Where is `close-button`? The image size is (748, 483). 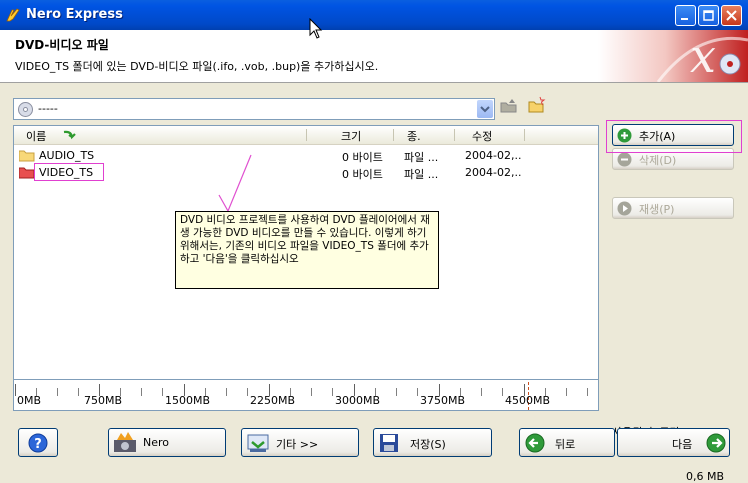 close-button is located at coordinates (731, 15).